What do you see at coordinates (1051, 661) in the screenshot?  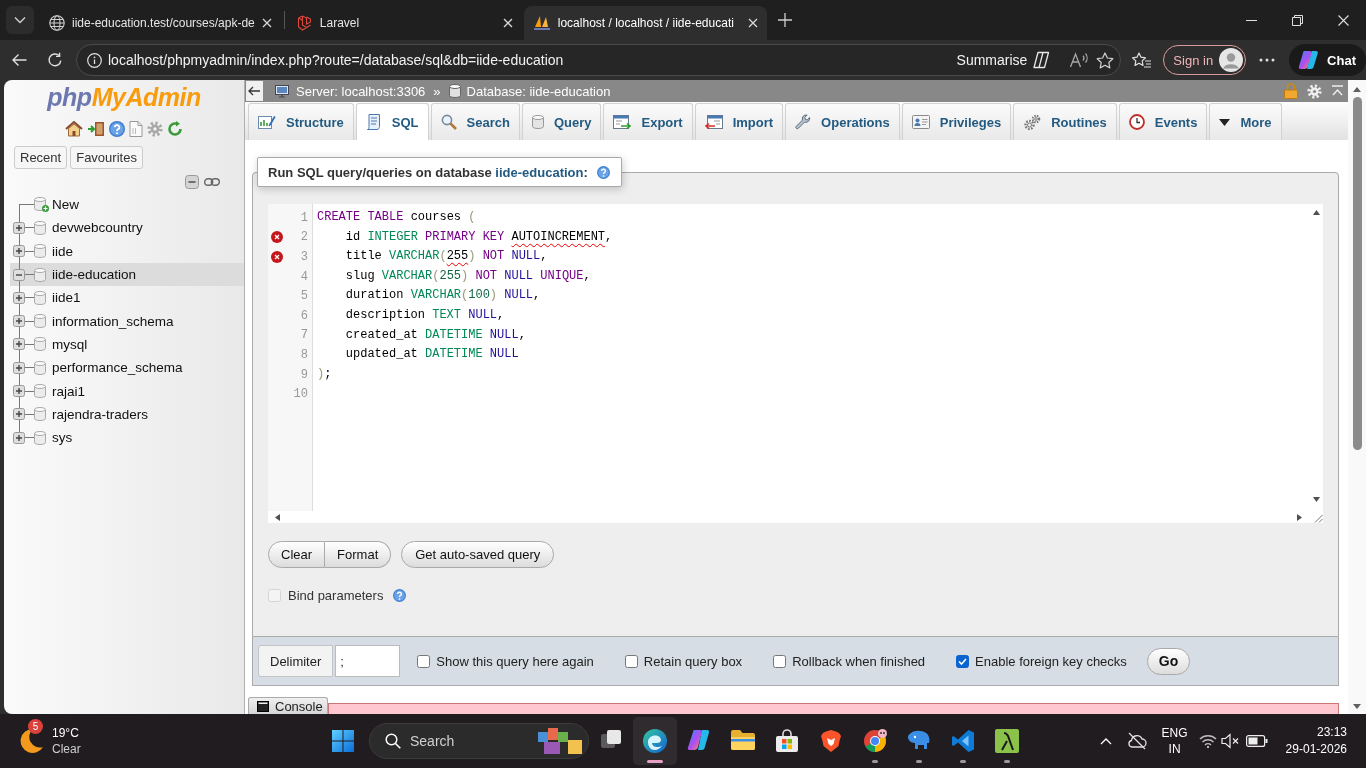 I see `checkbox-label: Enable foreign key checks` at bounding box center [1051, 661].